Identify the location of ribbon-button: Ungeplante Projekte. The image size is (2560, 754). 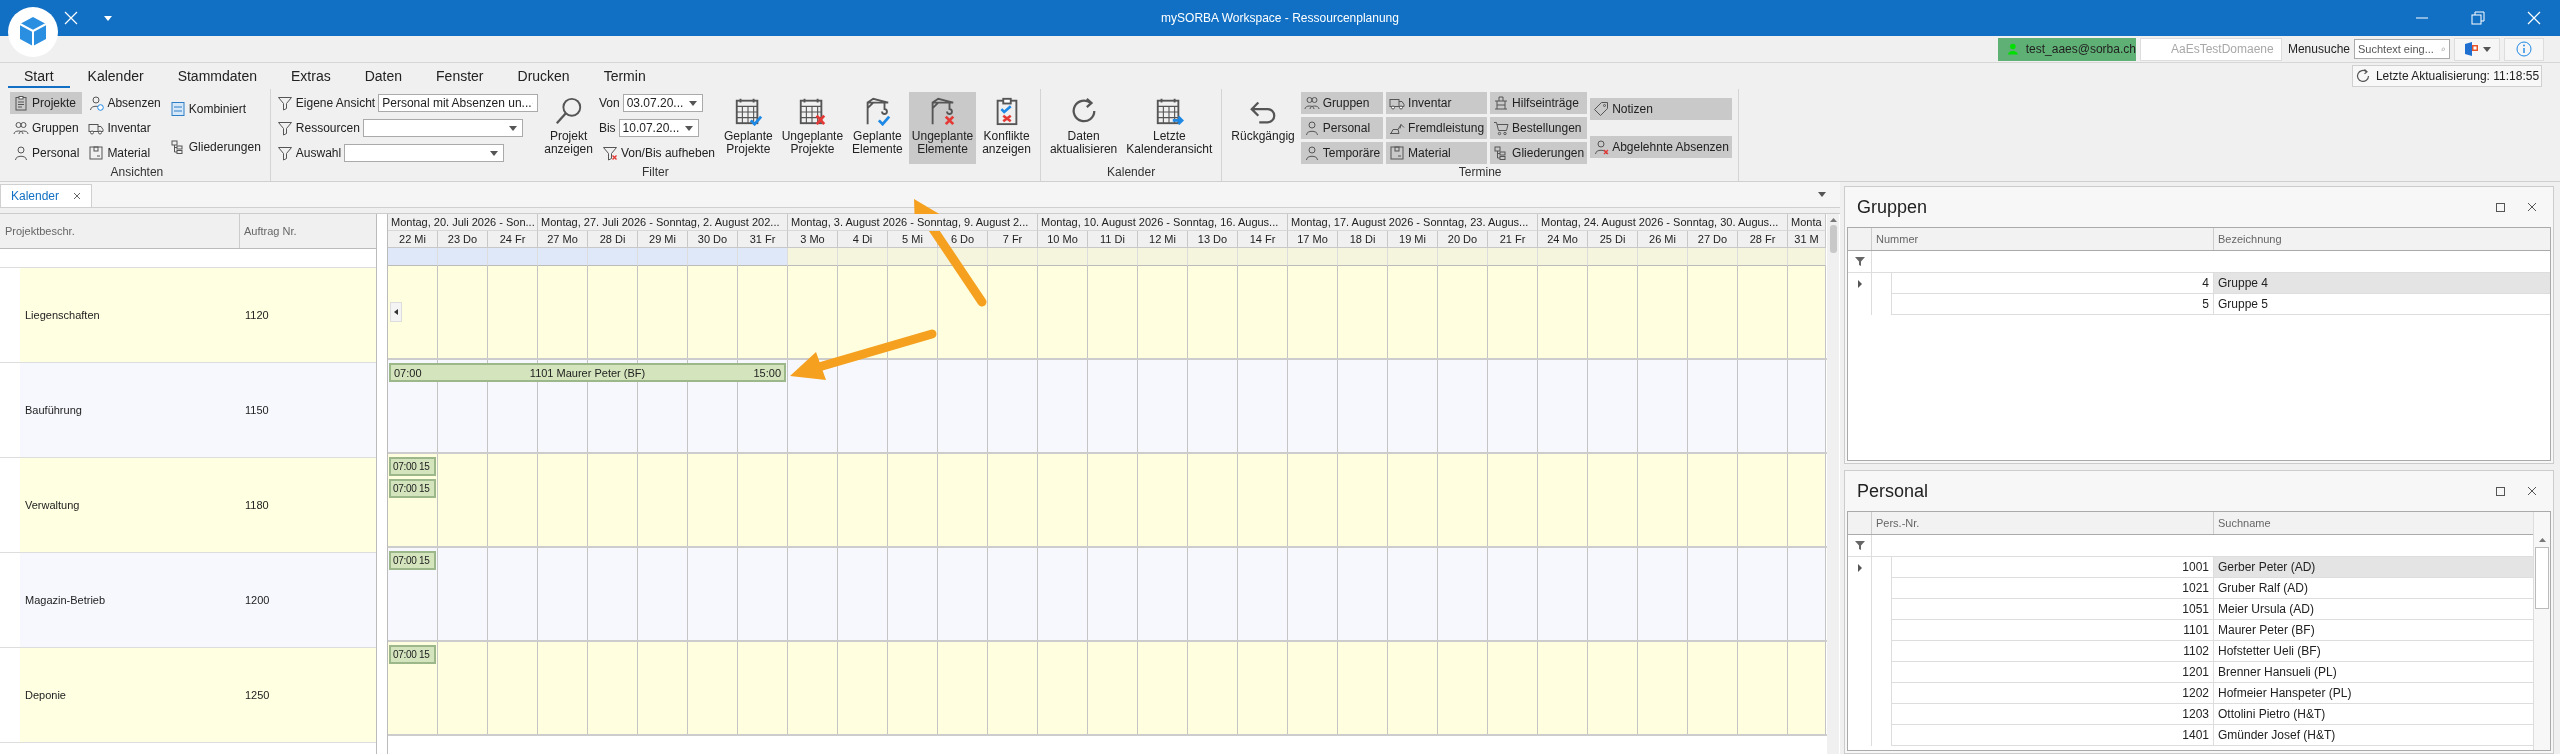
(812, 128).